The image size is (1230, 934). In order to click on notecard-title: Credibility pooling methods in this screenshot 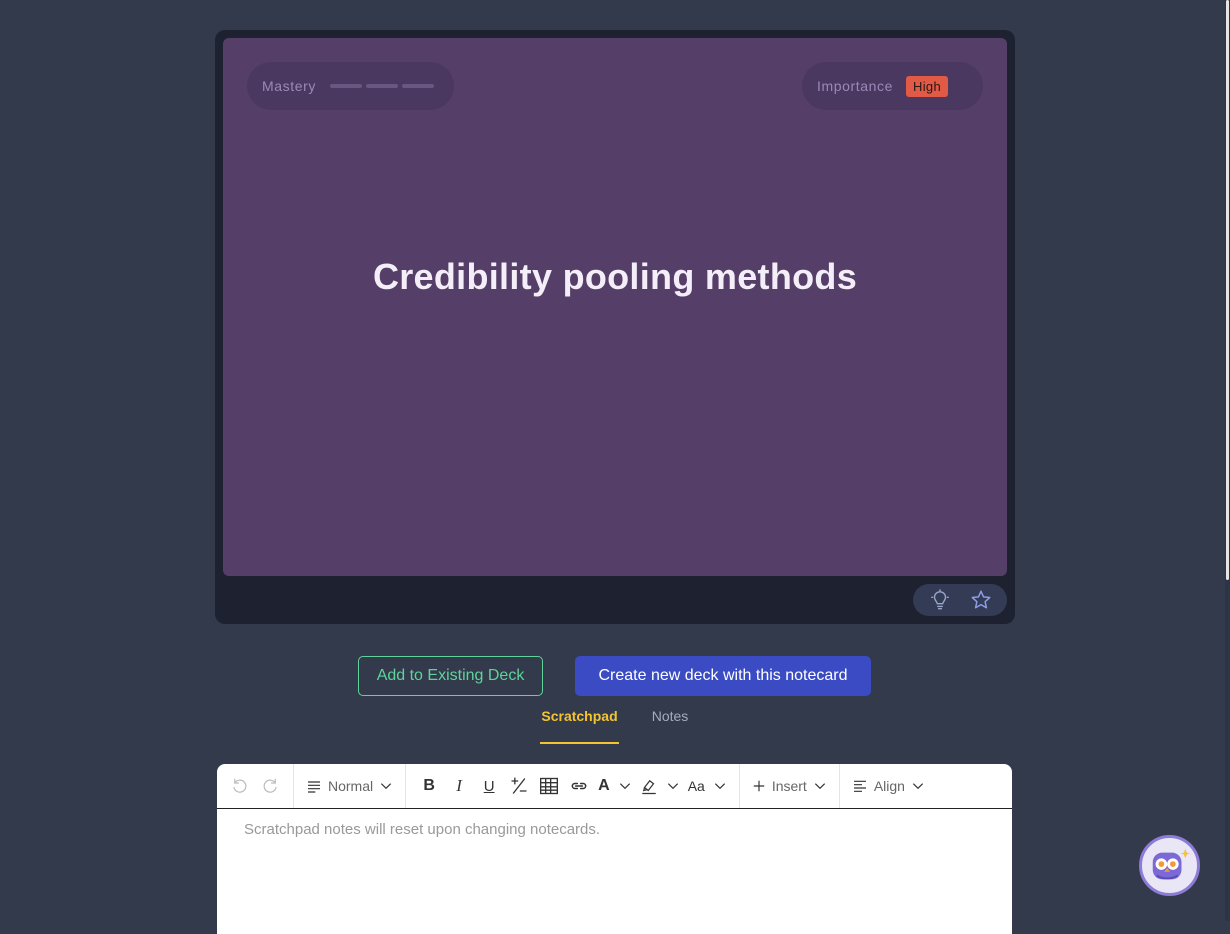, I will do `click(615, 276)`.